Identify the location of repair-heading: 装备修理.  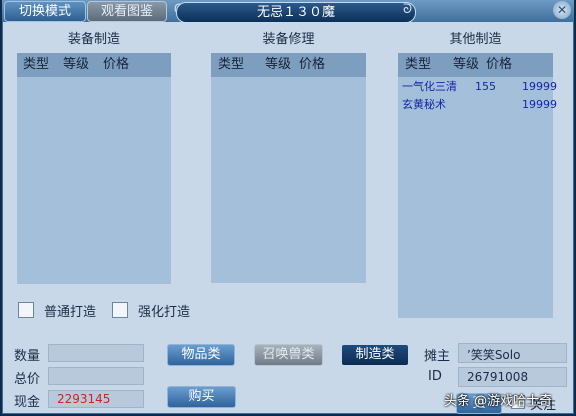
(288, 39).